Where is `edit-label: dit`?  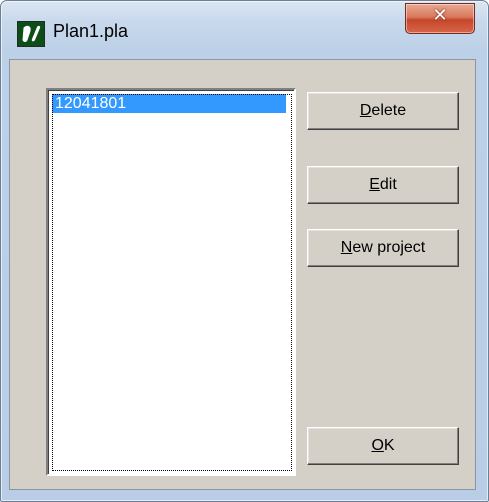
edit-label: dit is located at coordinates (388, 184).